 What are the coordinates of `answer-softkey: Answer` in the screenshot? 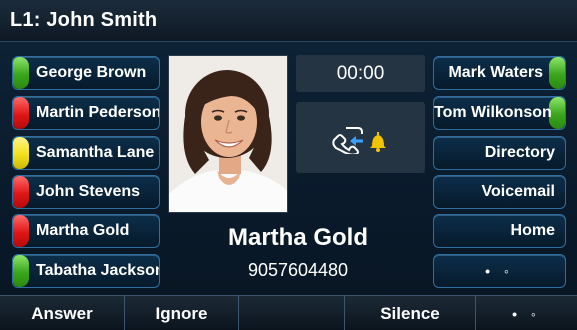 It's located at (62, 313).